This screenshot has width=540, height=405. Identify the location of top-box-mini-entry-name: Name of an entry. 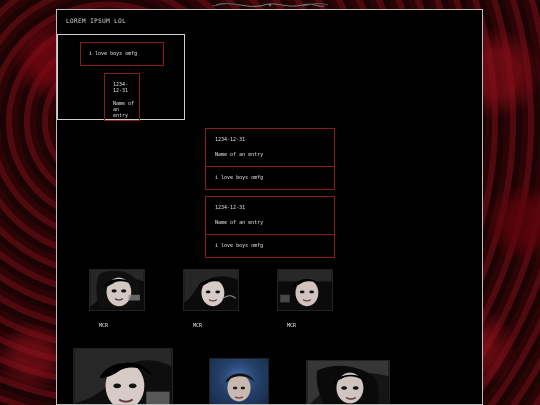
(124, 110).